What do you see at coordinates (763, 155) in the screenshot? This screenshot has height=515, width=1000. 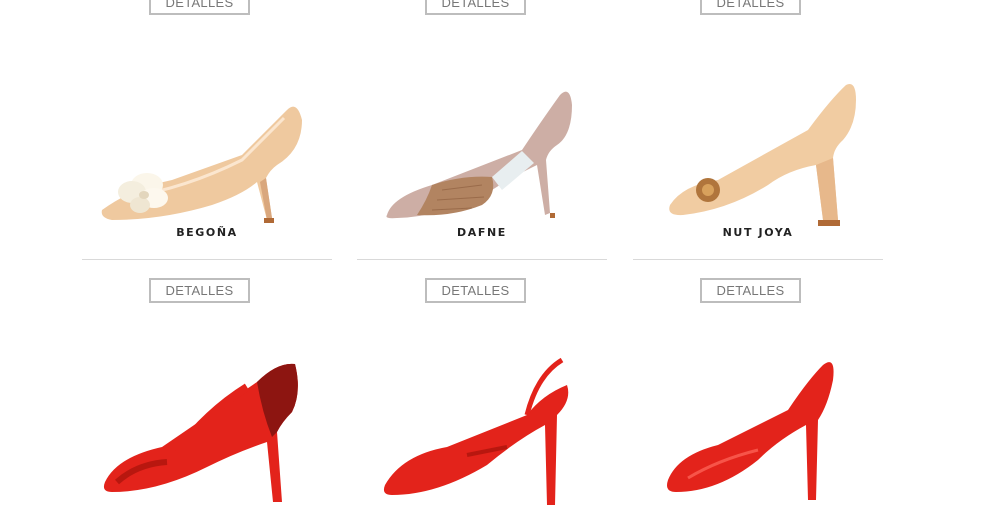 I see `nude-peep-toe-icon` at bounding box center [763, 155].